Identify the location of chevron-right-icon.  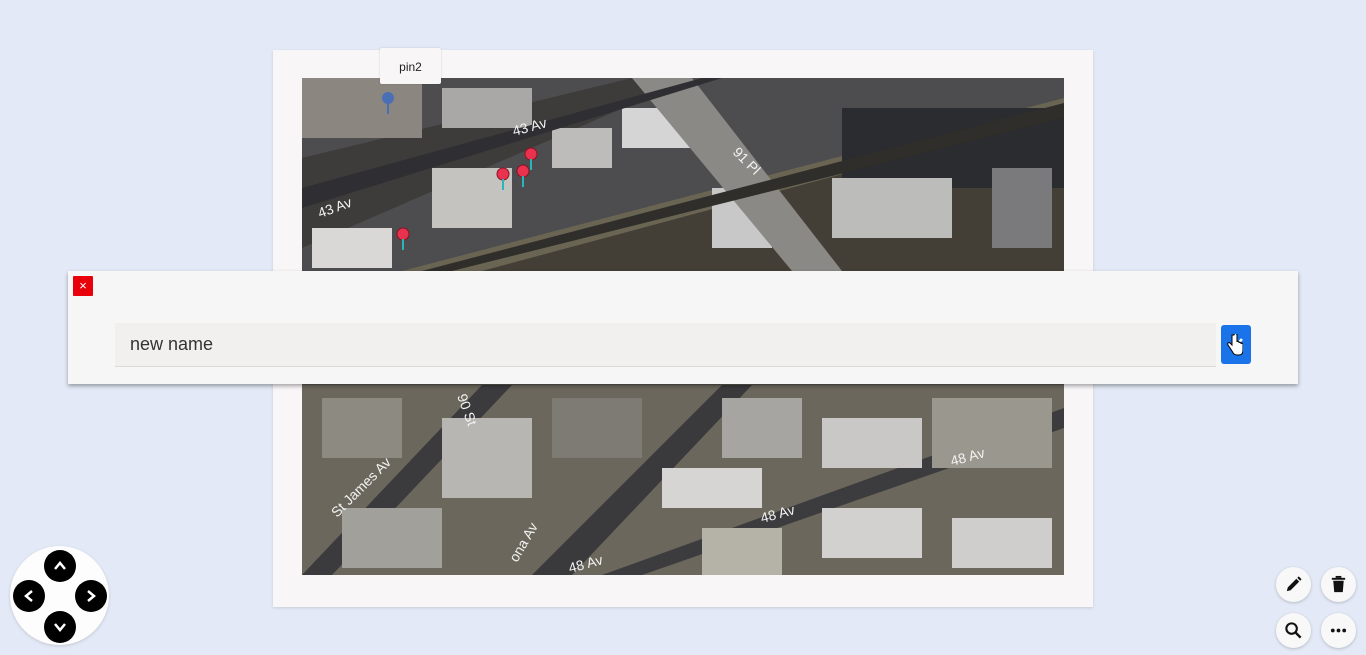
(91, 596).